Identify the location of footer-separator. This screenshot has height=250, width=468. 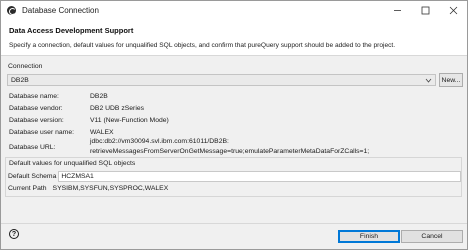
(234, 223).